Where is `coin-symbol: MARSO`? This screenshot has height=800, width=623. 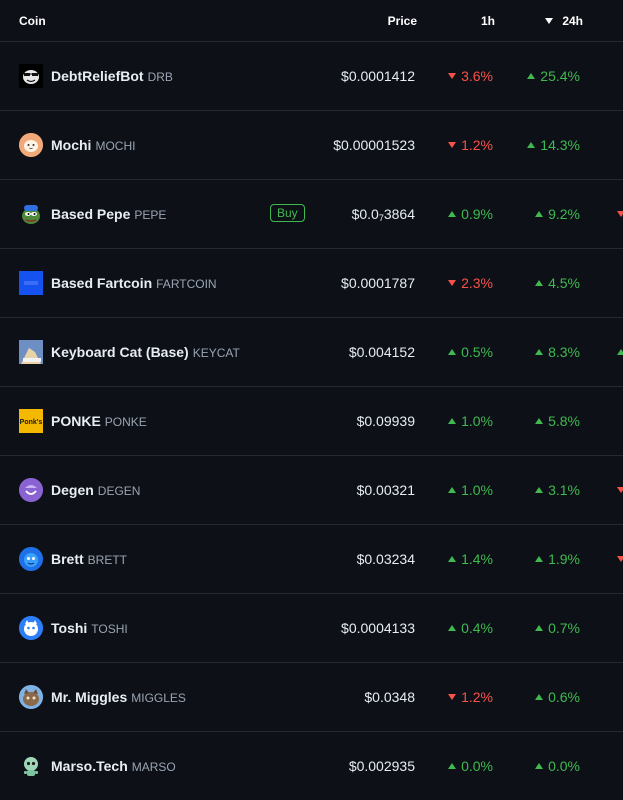 coin-symbol: MARSO is located at coordinates (153, 767).